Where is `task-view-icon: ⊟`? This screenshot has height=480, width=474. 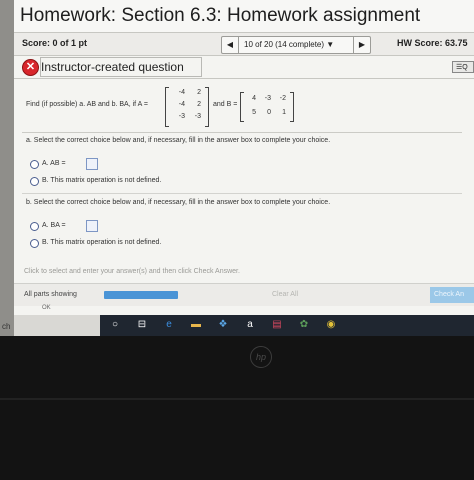
task-view-icon: ⊟ is located at coordinates (142, 325).